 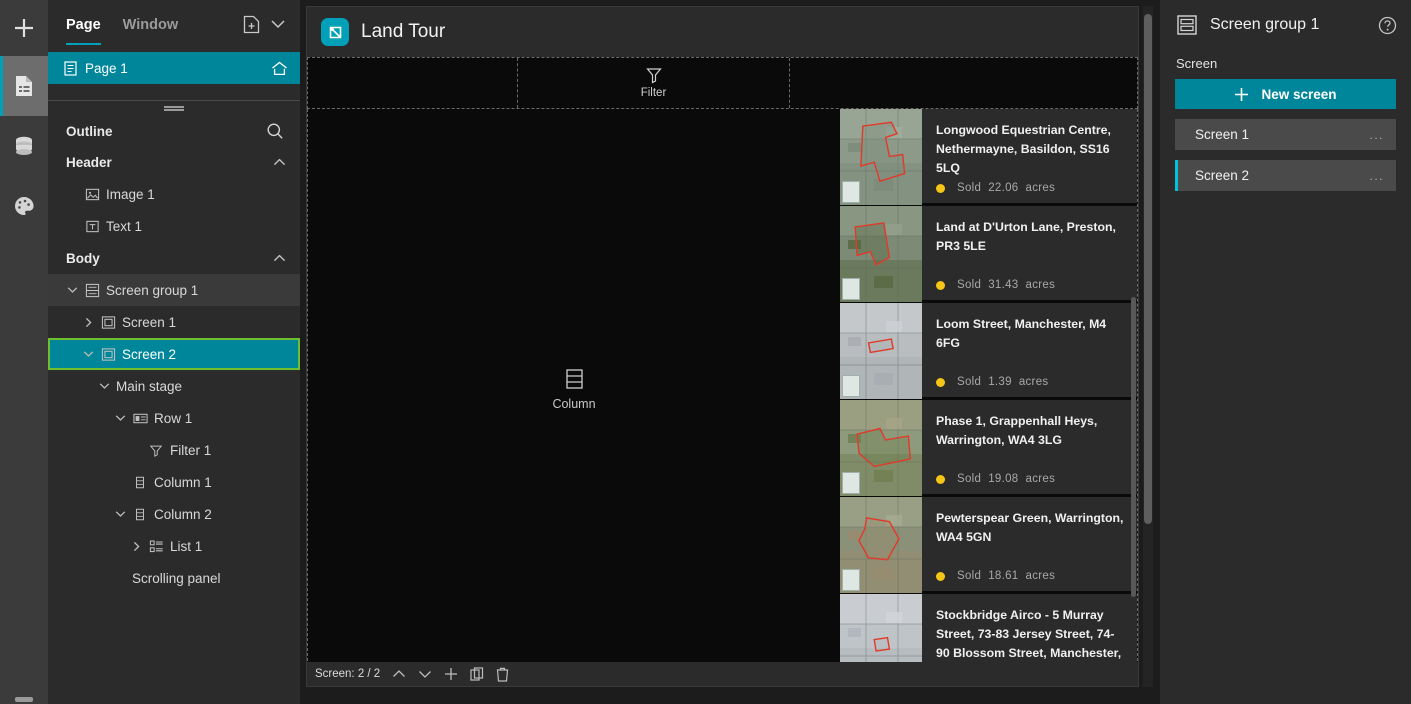 I want to click on pages-icon, so click(x=24, y=86).